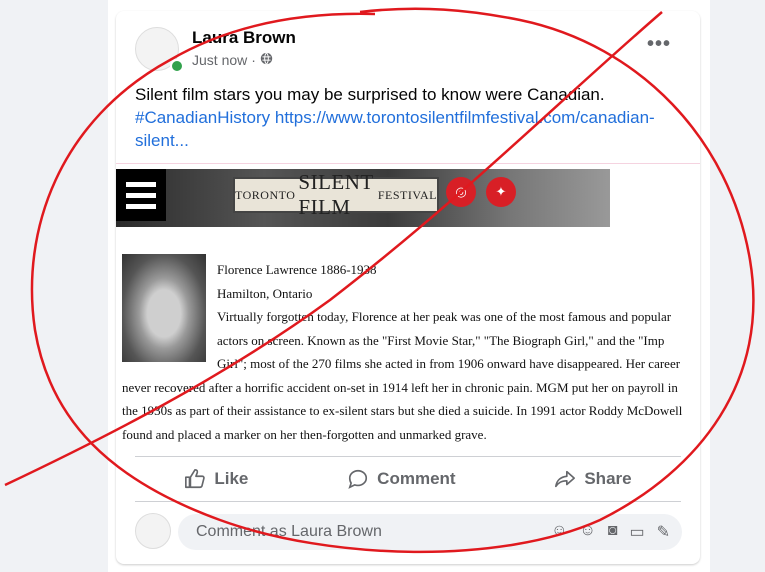 Image resolution: width=765 pixels, height=572 pixels. I want to click on share-icon, so click(565, 479).